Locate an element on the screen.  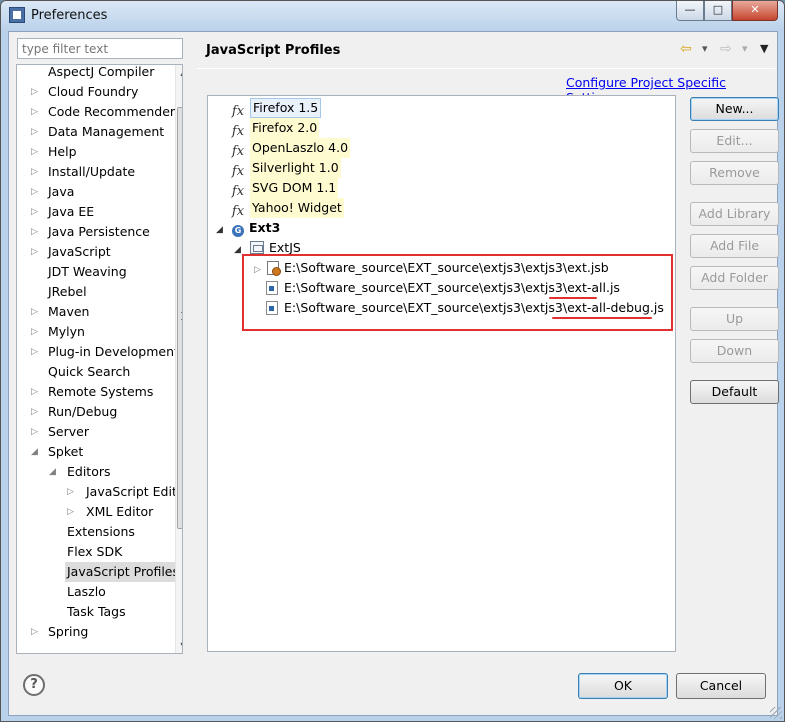
close-button: ✕ is located at coordinates (755, 11).